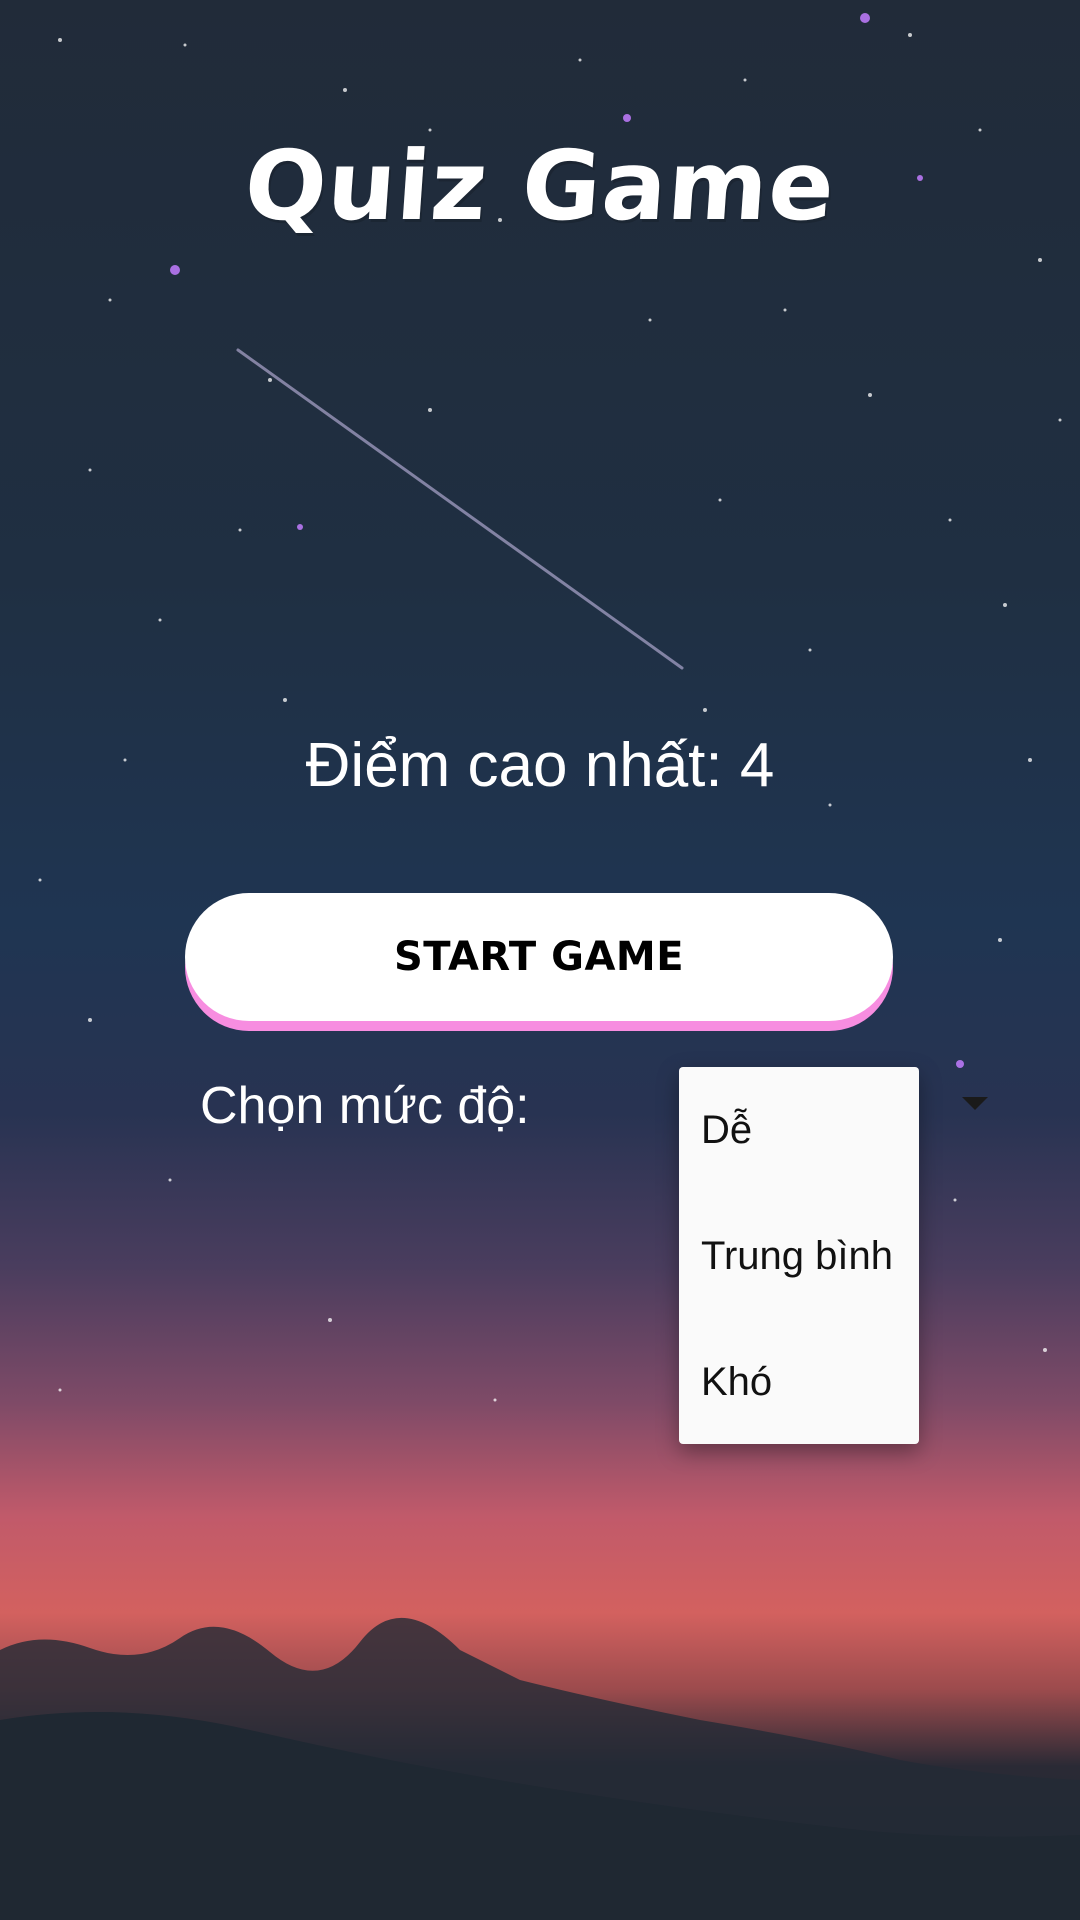 This screenshot has width=1080, height=1920. What do you see at coordinates (975, 1103) in the screenshot?
I see `dropdown-arrow-icon` at bounding box center [975, 1103].